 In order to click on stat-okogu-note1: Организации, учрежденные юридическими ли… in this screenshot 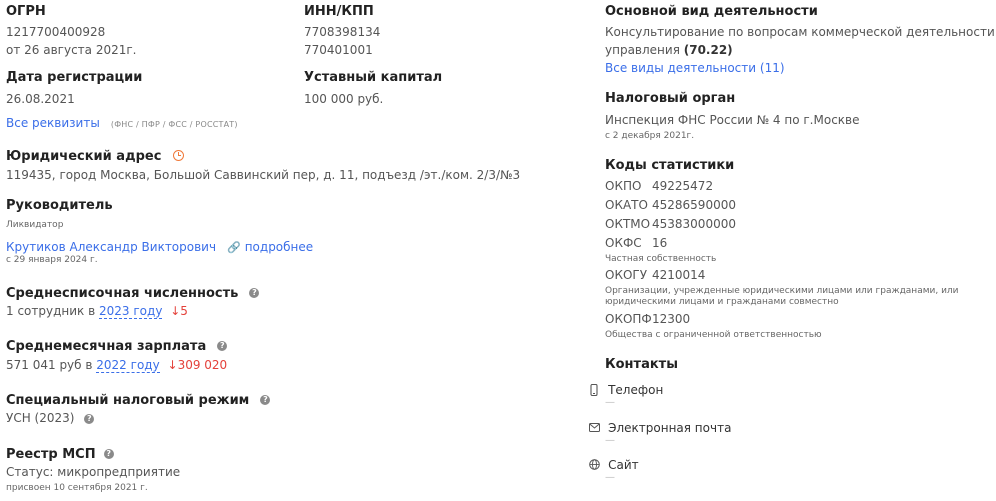, I will do `click(782, 291)`.